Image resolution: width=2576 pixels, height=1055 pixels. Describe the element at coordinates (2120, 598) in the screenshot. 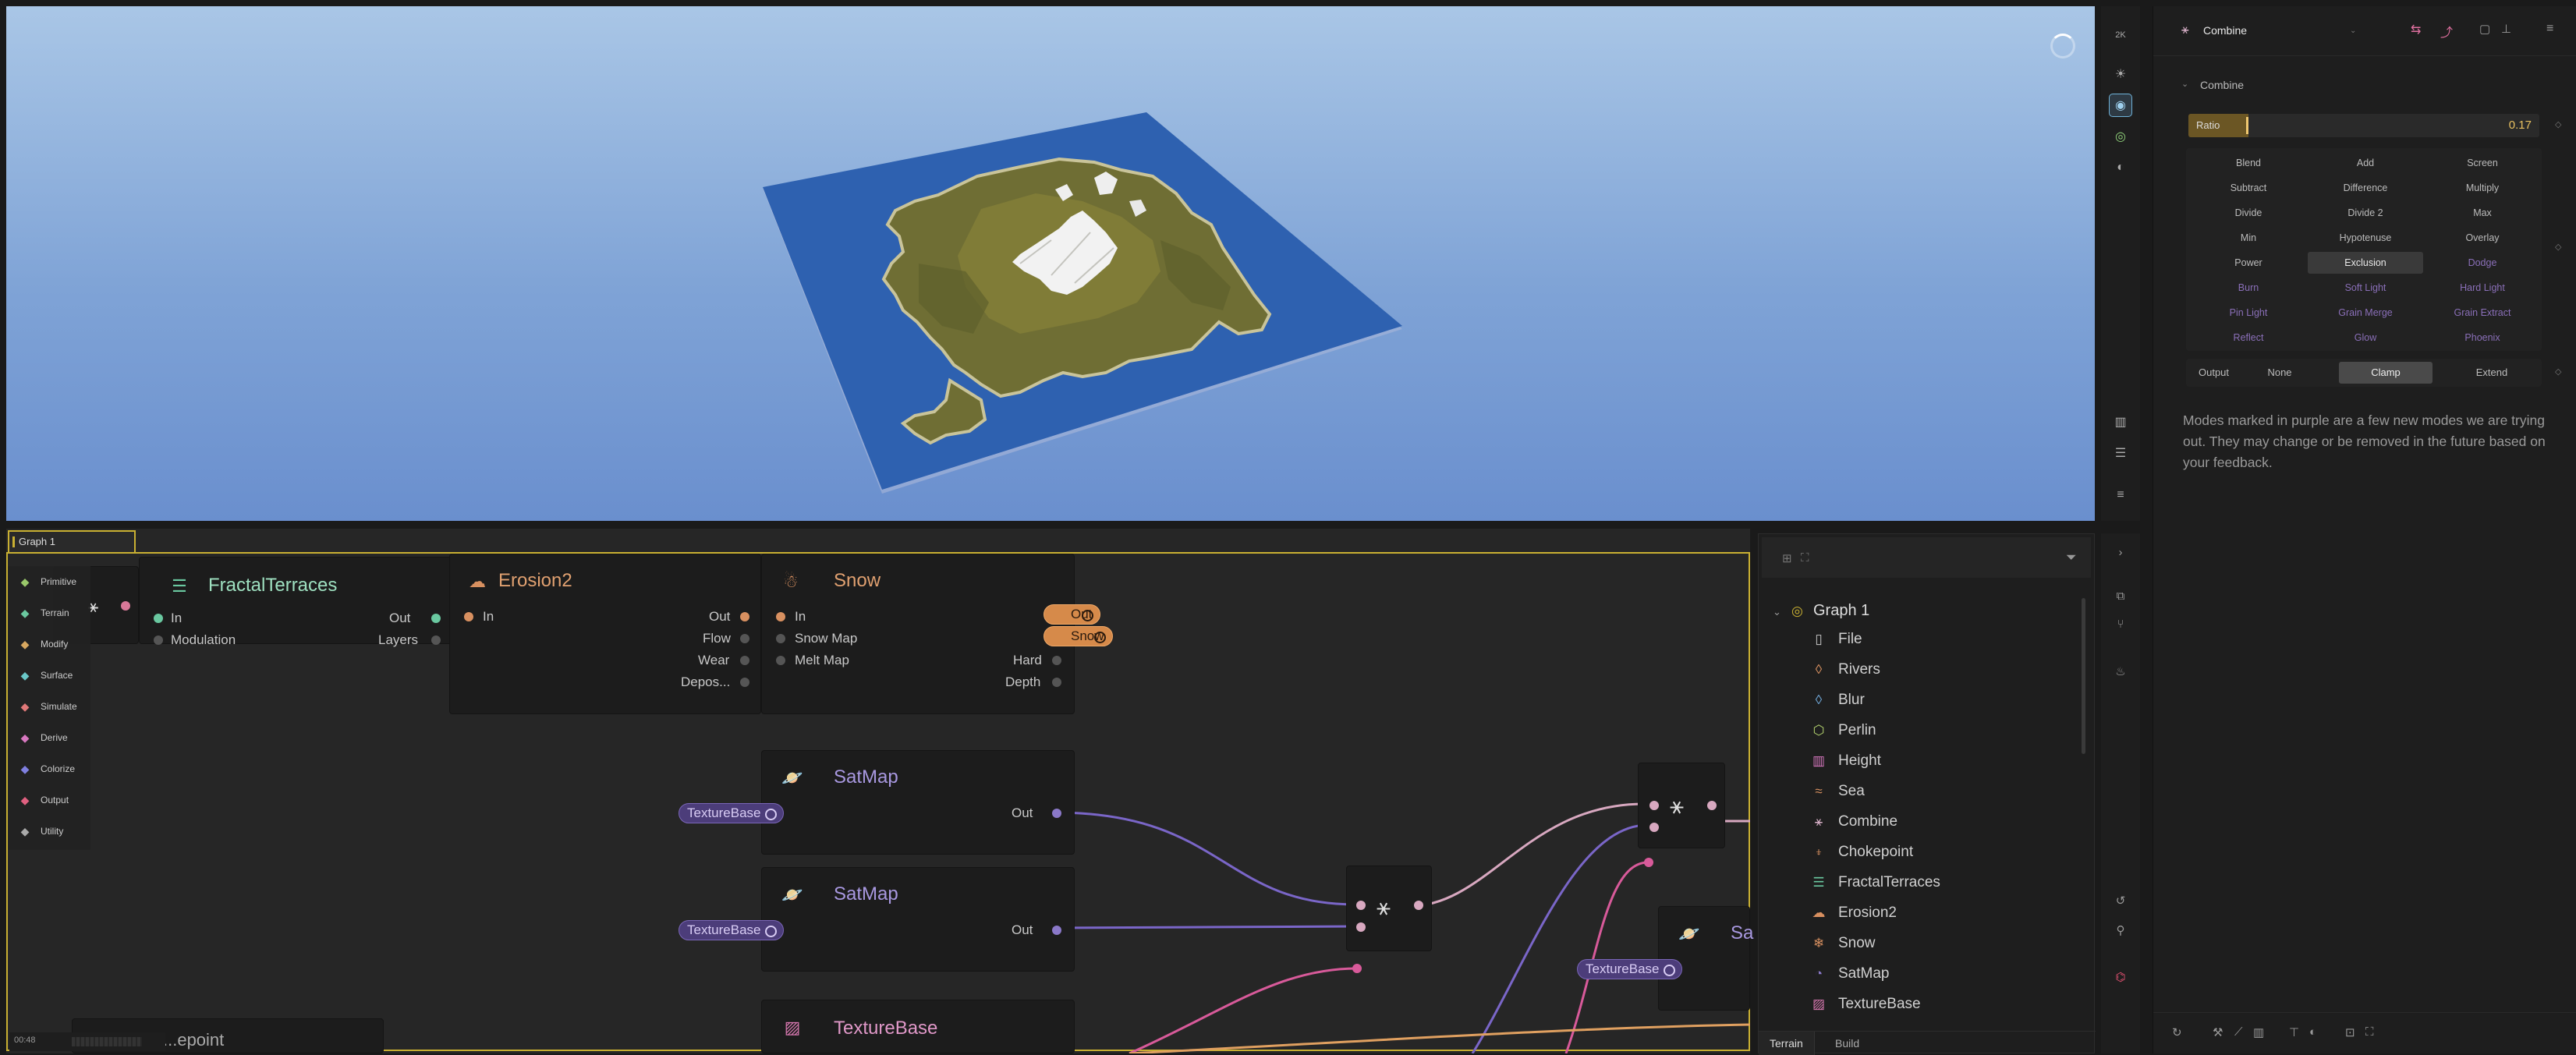

I see `copy-icon: ⧉` at that location.